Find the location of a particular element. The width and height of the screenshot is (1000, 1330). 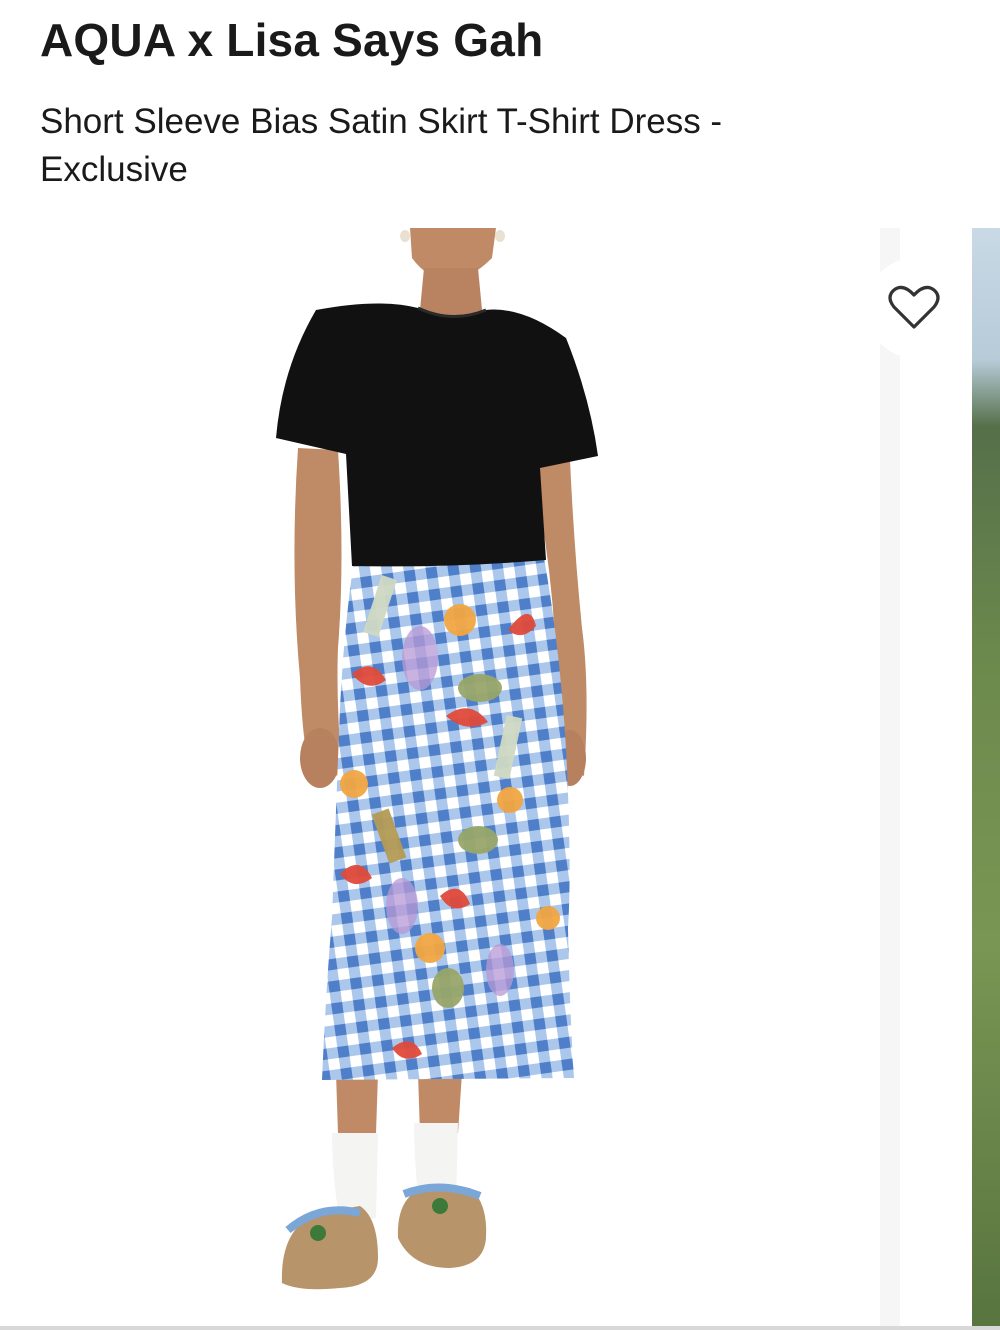

gallery-divider is located at coordinates (926, 779).